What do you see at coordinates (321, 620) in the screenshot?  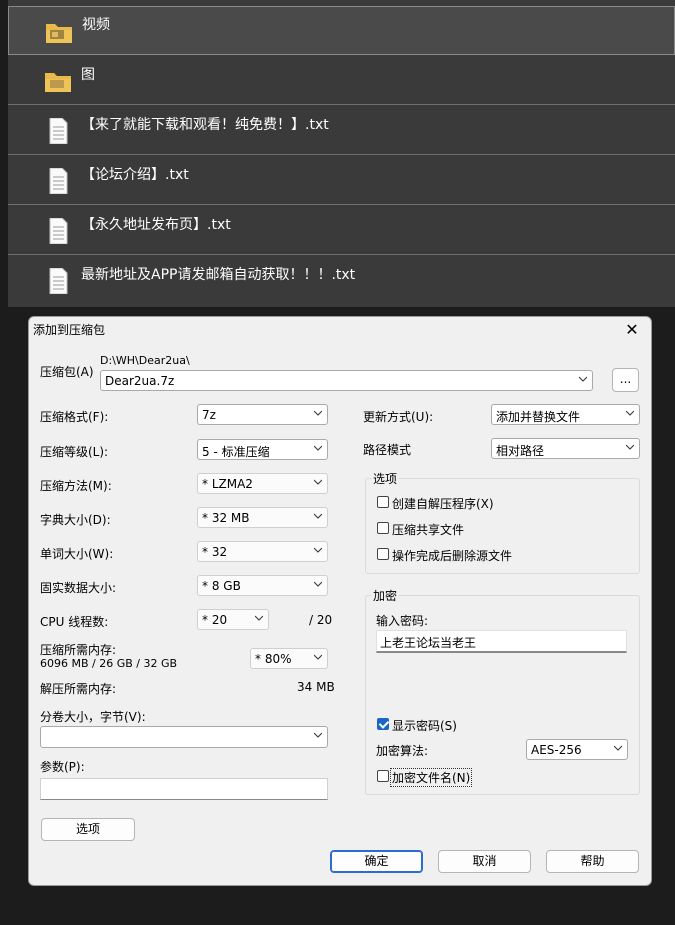 I see `cpu-total: / 20` at bounding box center [321, 620].